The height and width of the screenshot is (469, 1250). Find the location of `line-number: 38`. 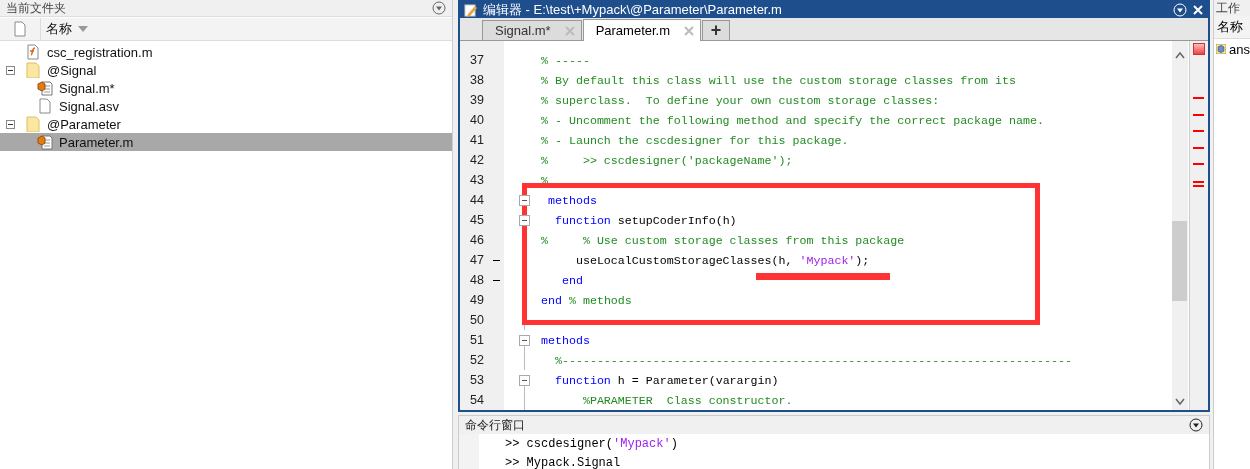

line-number: 38 is located at coordinates (477, 80).